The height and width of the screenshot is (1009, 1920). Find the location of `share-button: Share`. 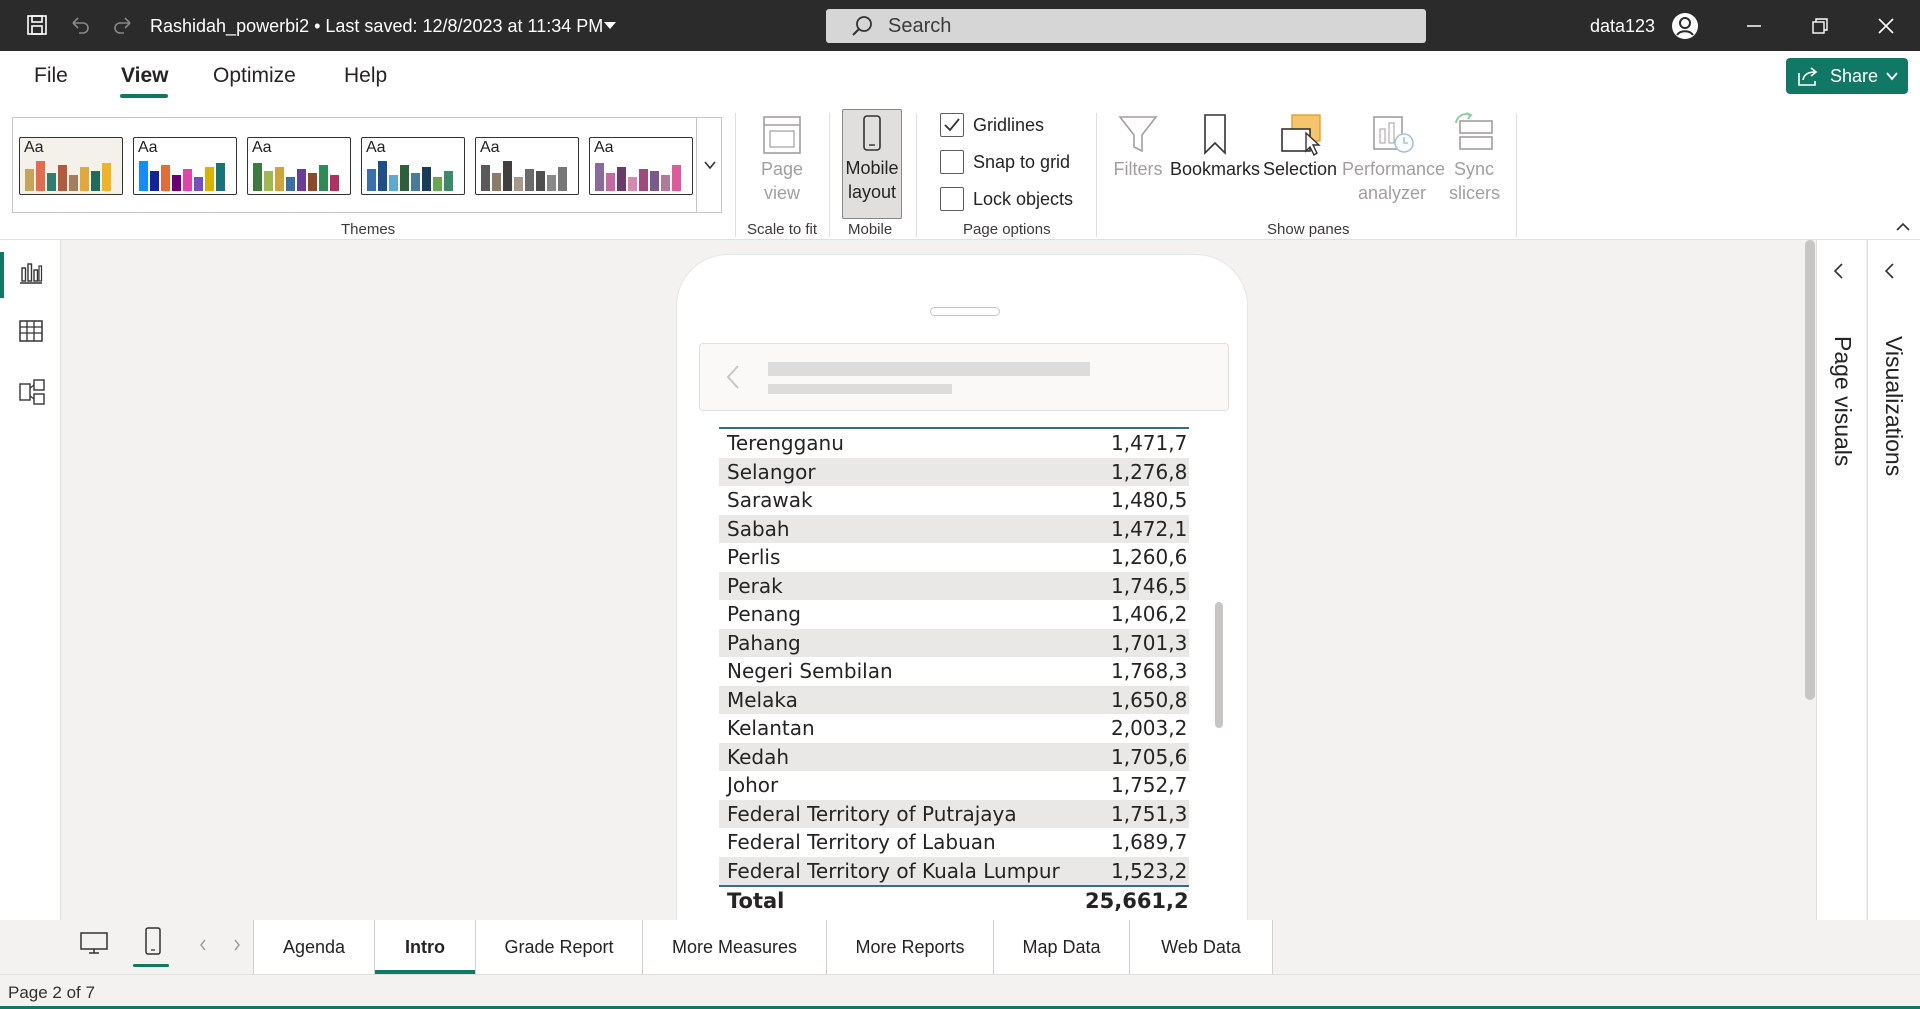

share-button: Share is located at coordinates (1847, 76).